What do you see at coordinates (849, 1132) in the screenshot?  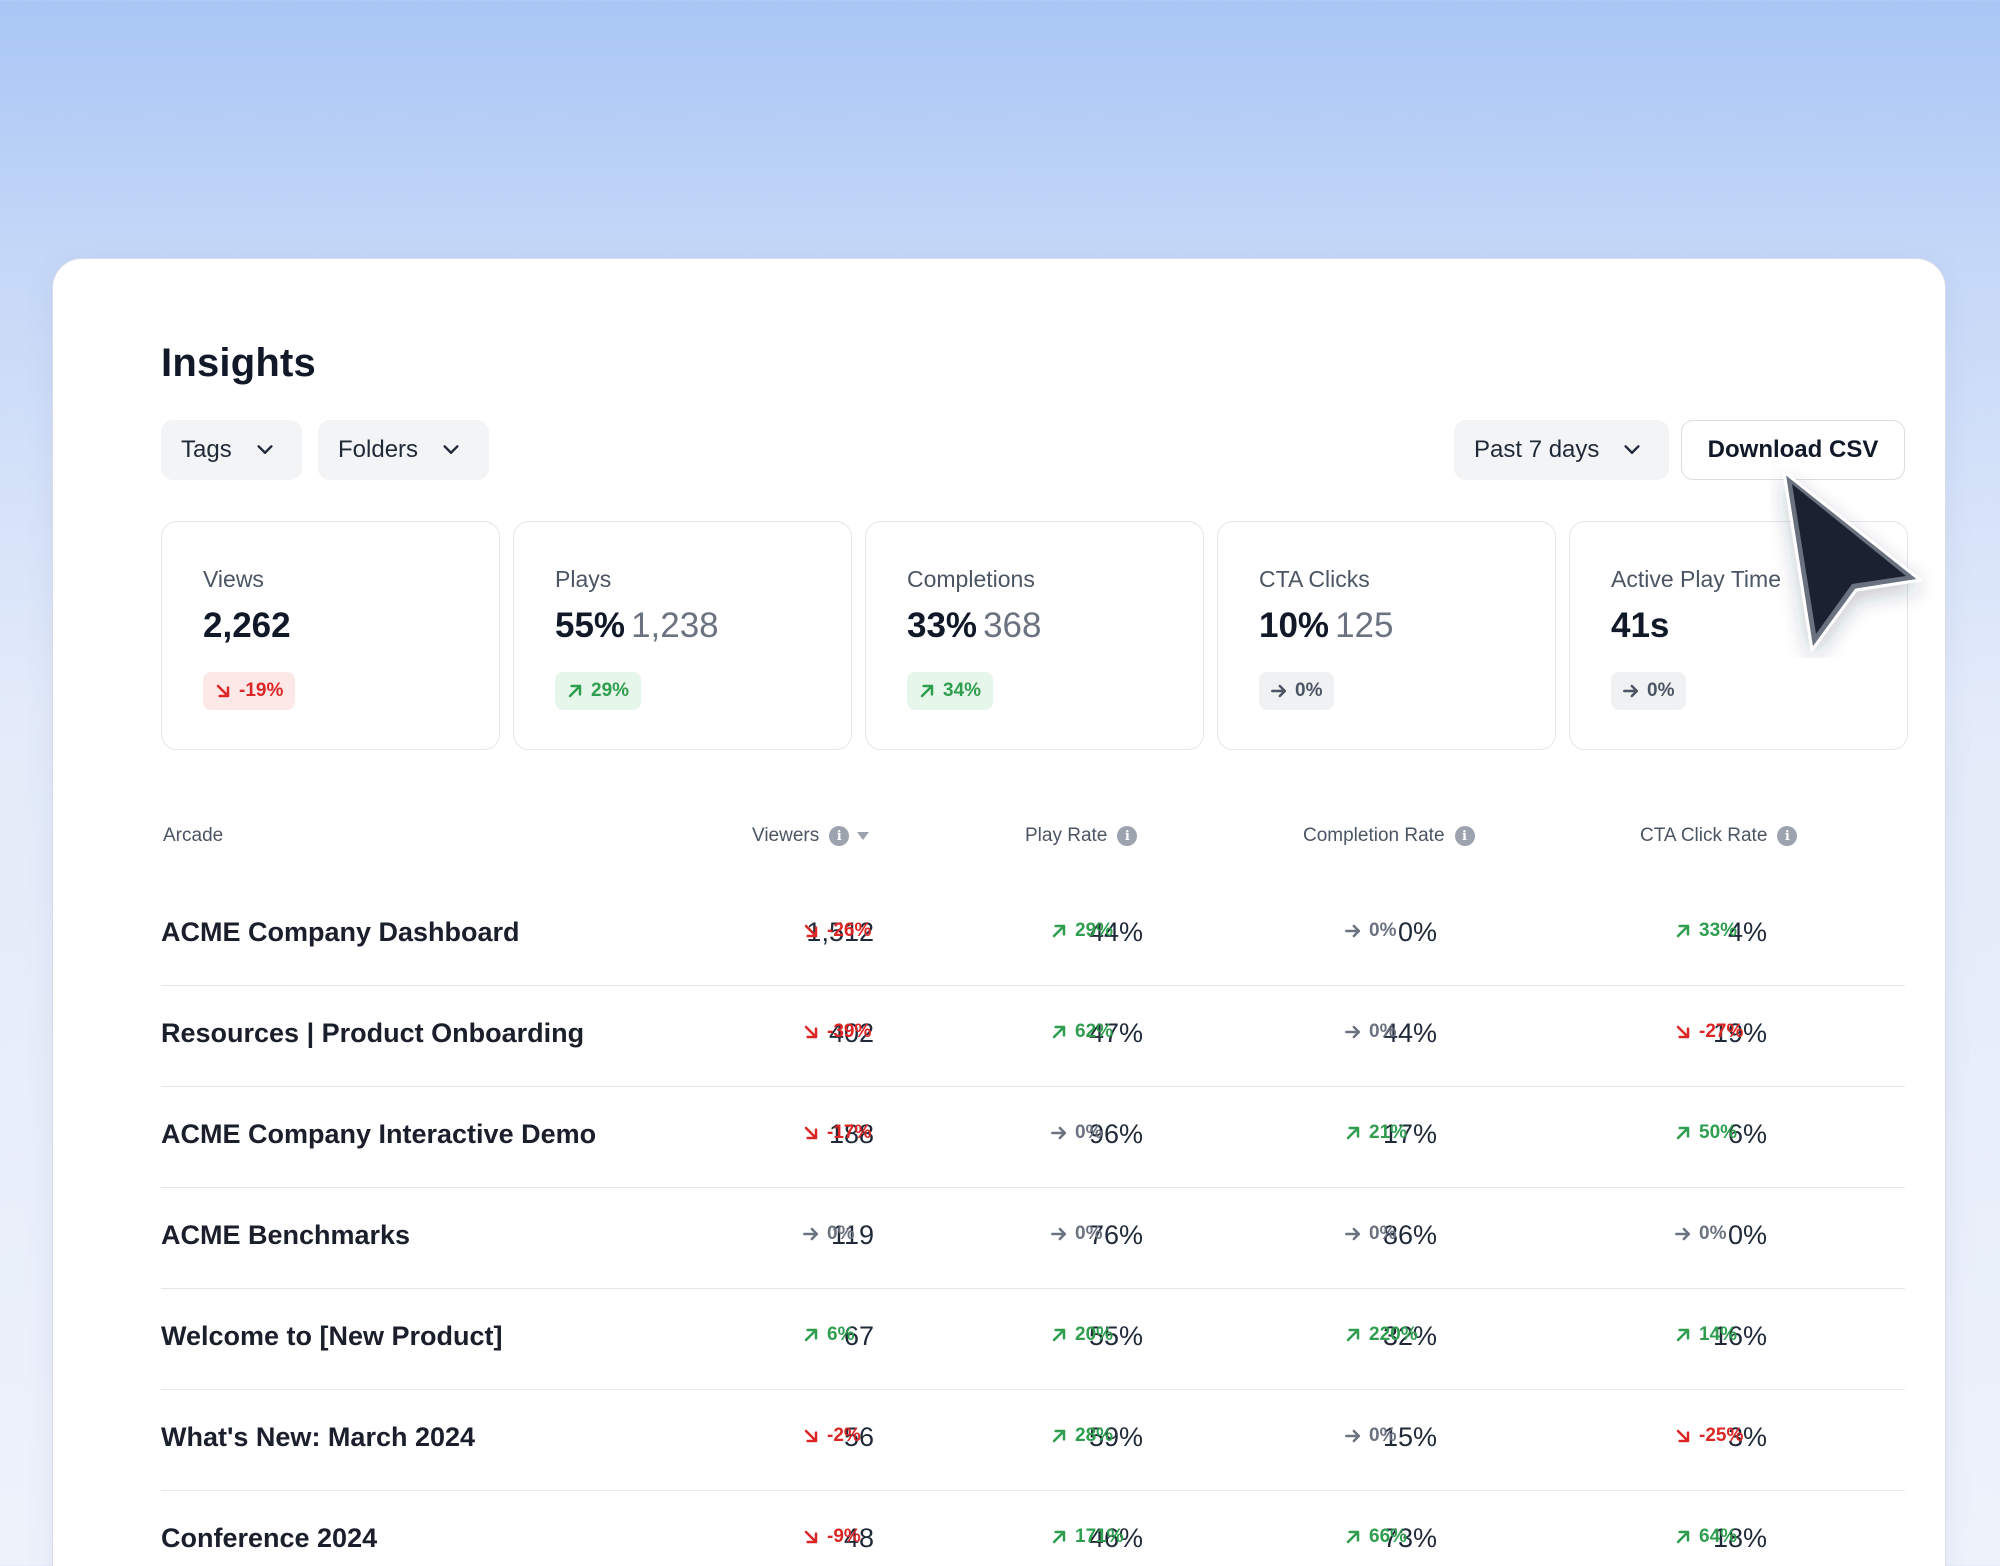 I see `viewers-change-value: -17%` at bounding box center [849, 1132].